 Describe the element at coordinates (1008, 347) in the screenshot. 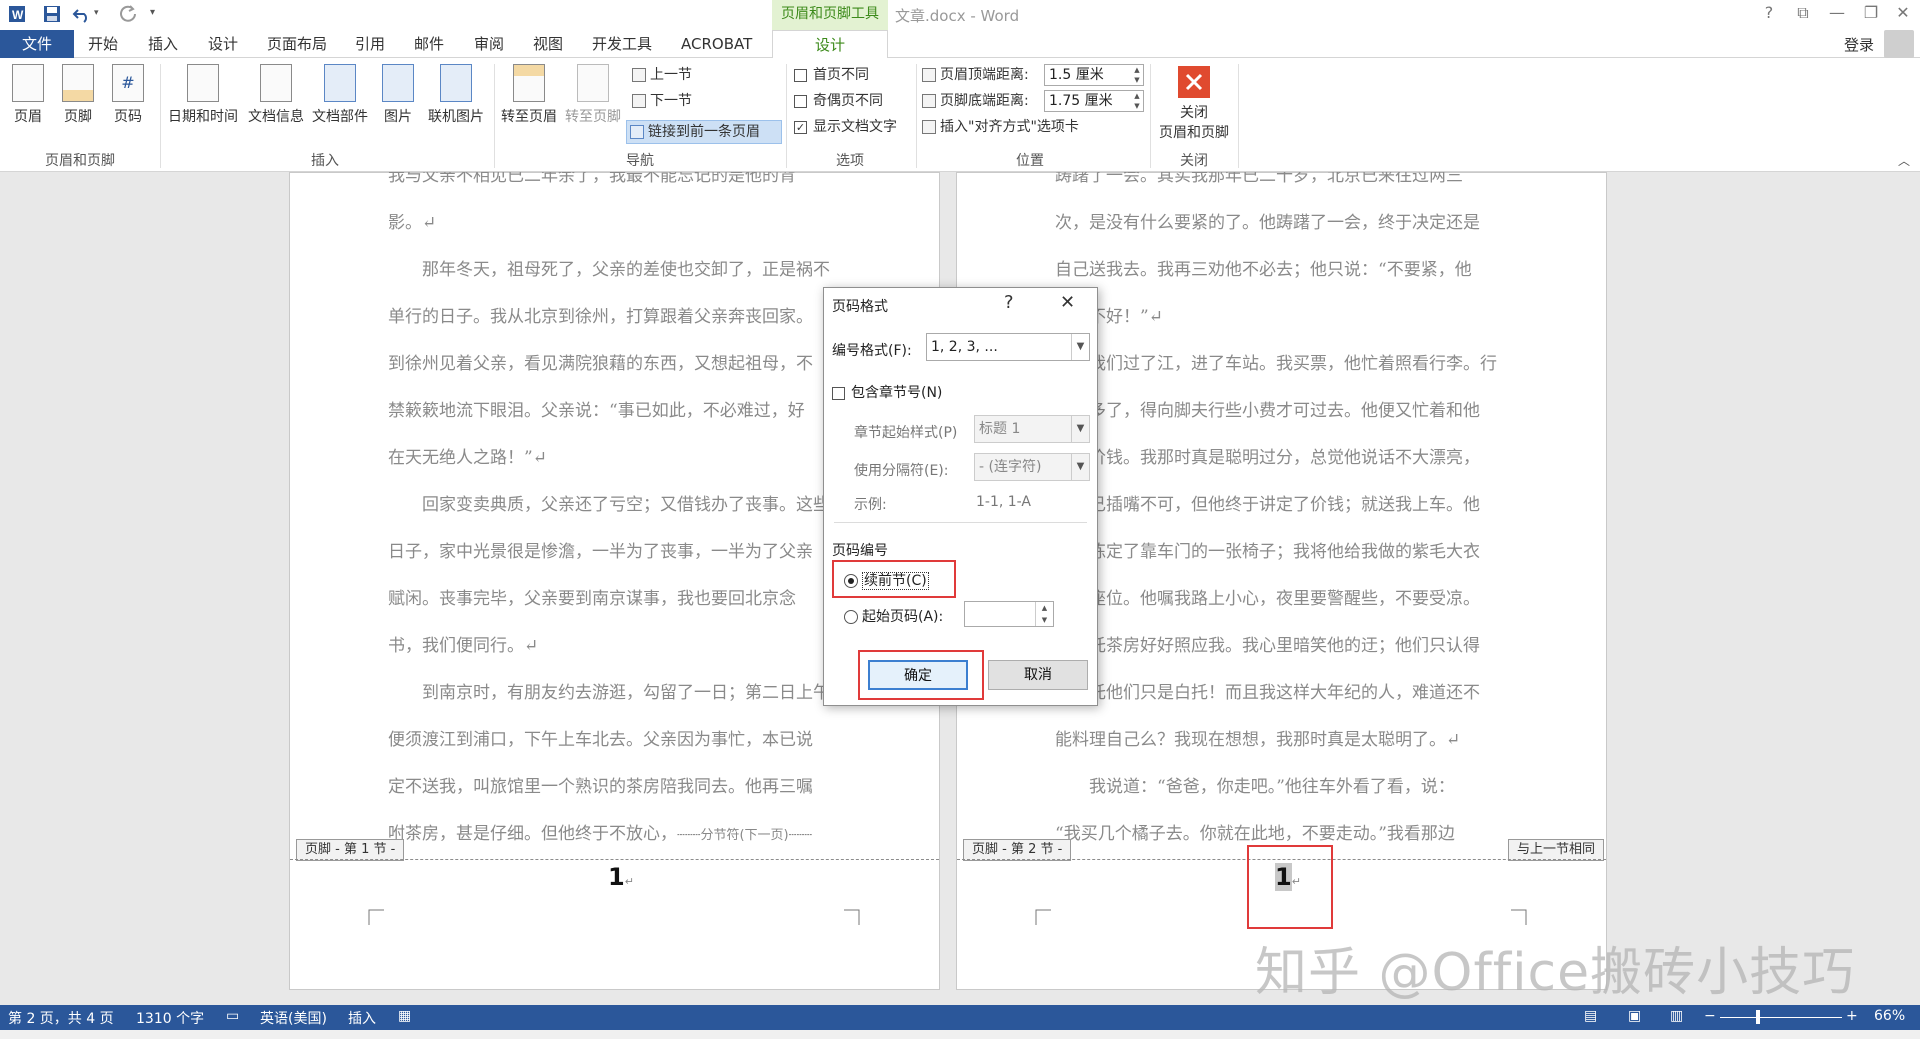

I see `number-format-select: 1, 2, 3, ... ▼` at that location.